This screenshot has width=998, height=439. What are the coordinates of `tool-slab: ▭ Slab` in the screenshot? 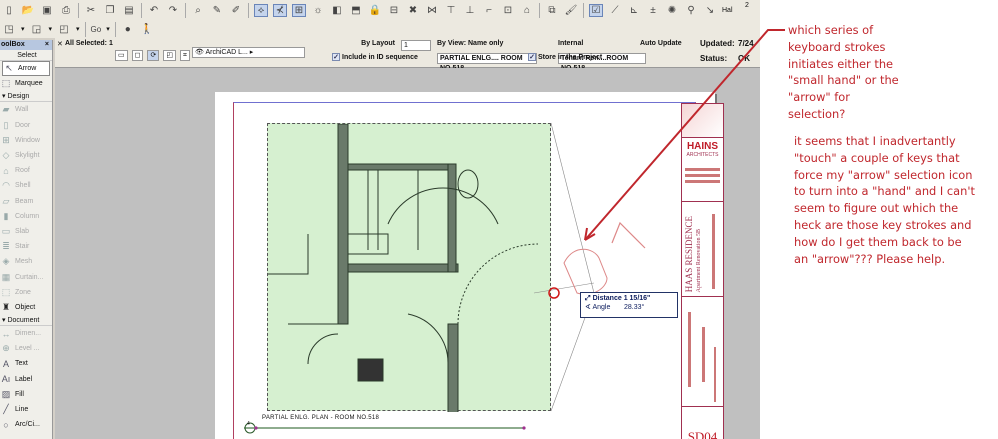 It's located at (26, 231).